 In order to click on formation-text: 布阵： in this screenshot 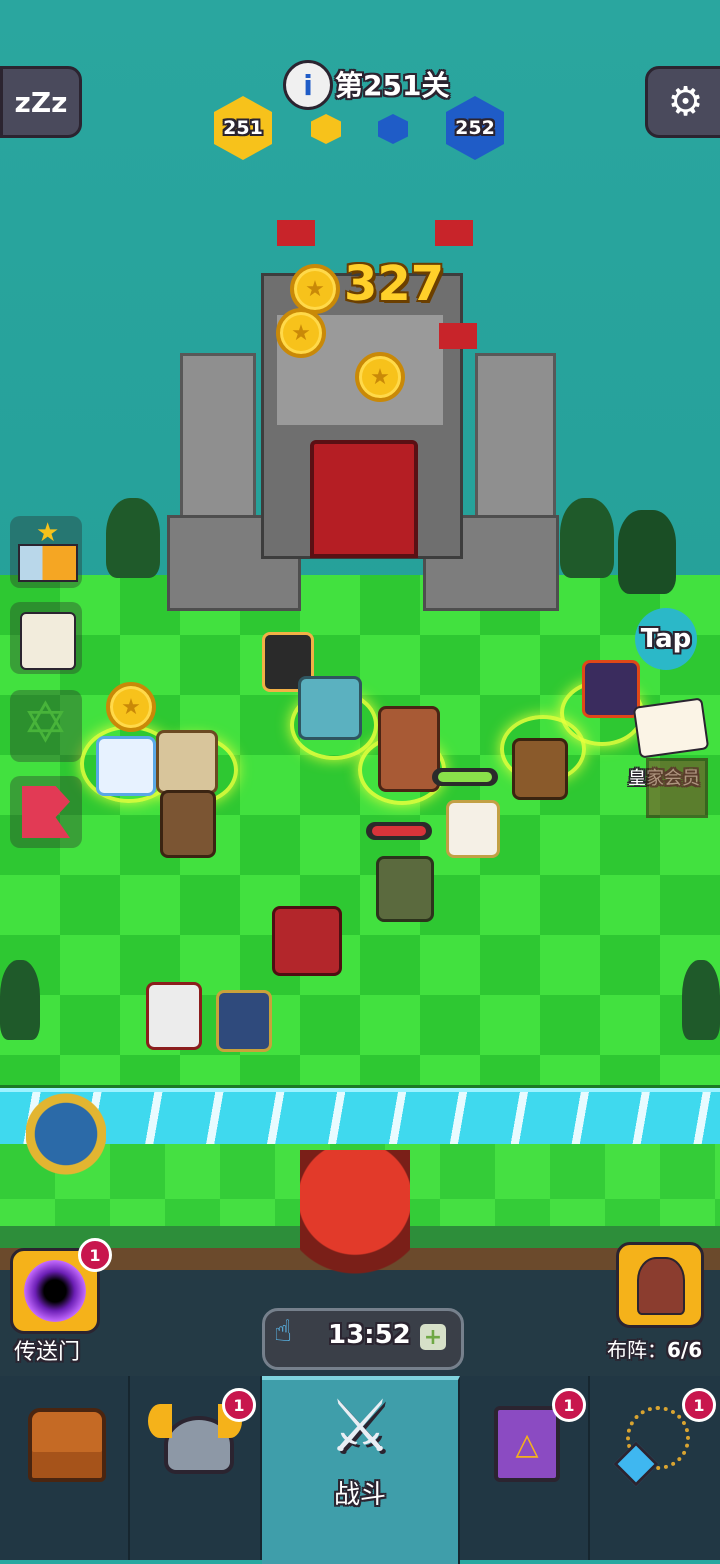, I will do `click(637, 1350)`.